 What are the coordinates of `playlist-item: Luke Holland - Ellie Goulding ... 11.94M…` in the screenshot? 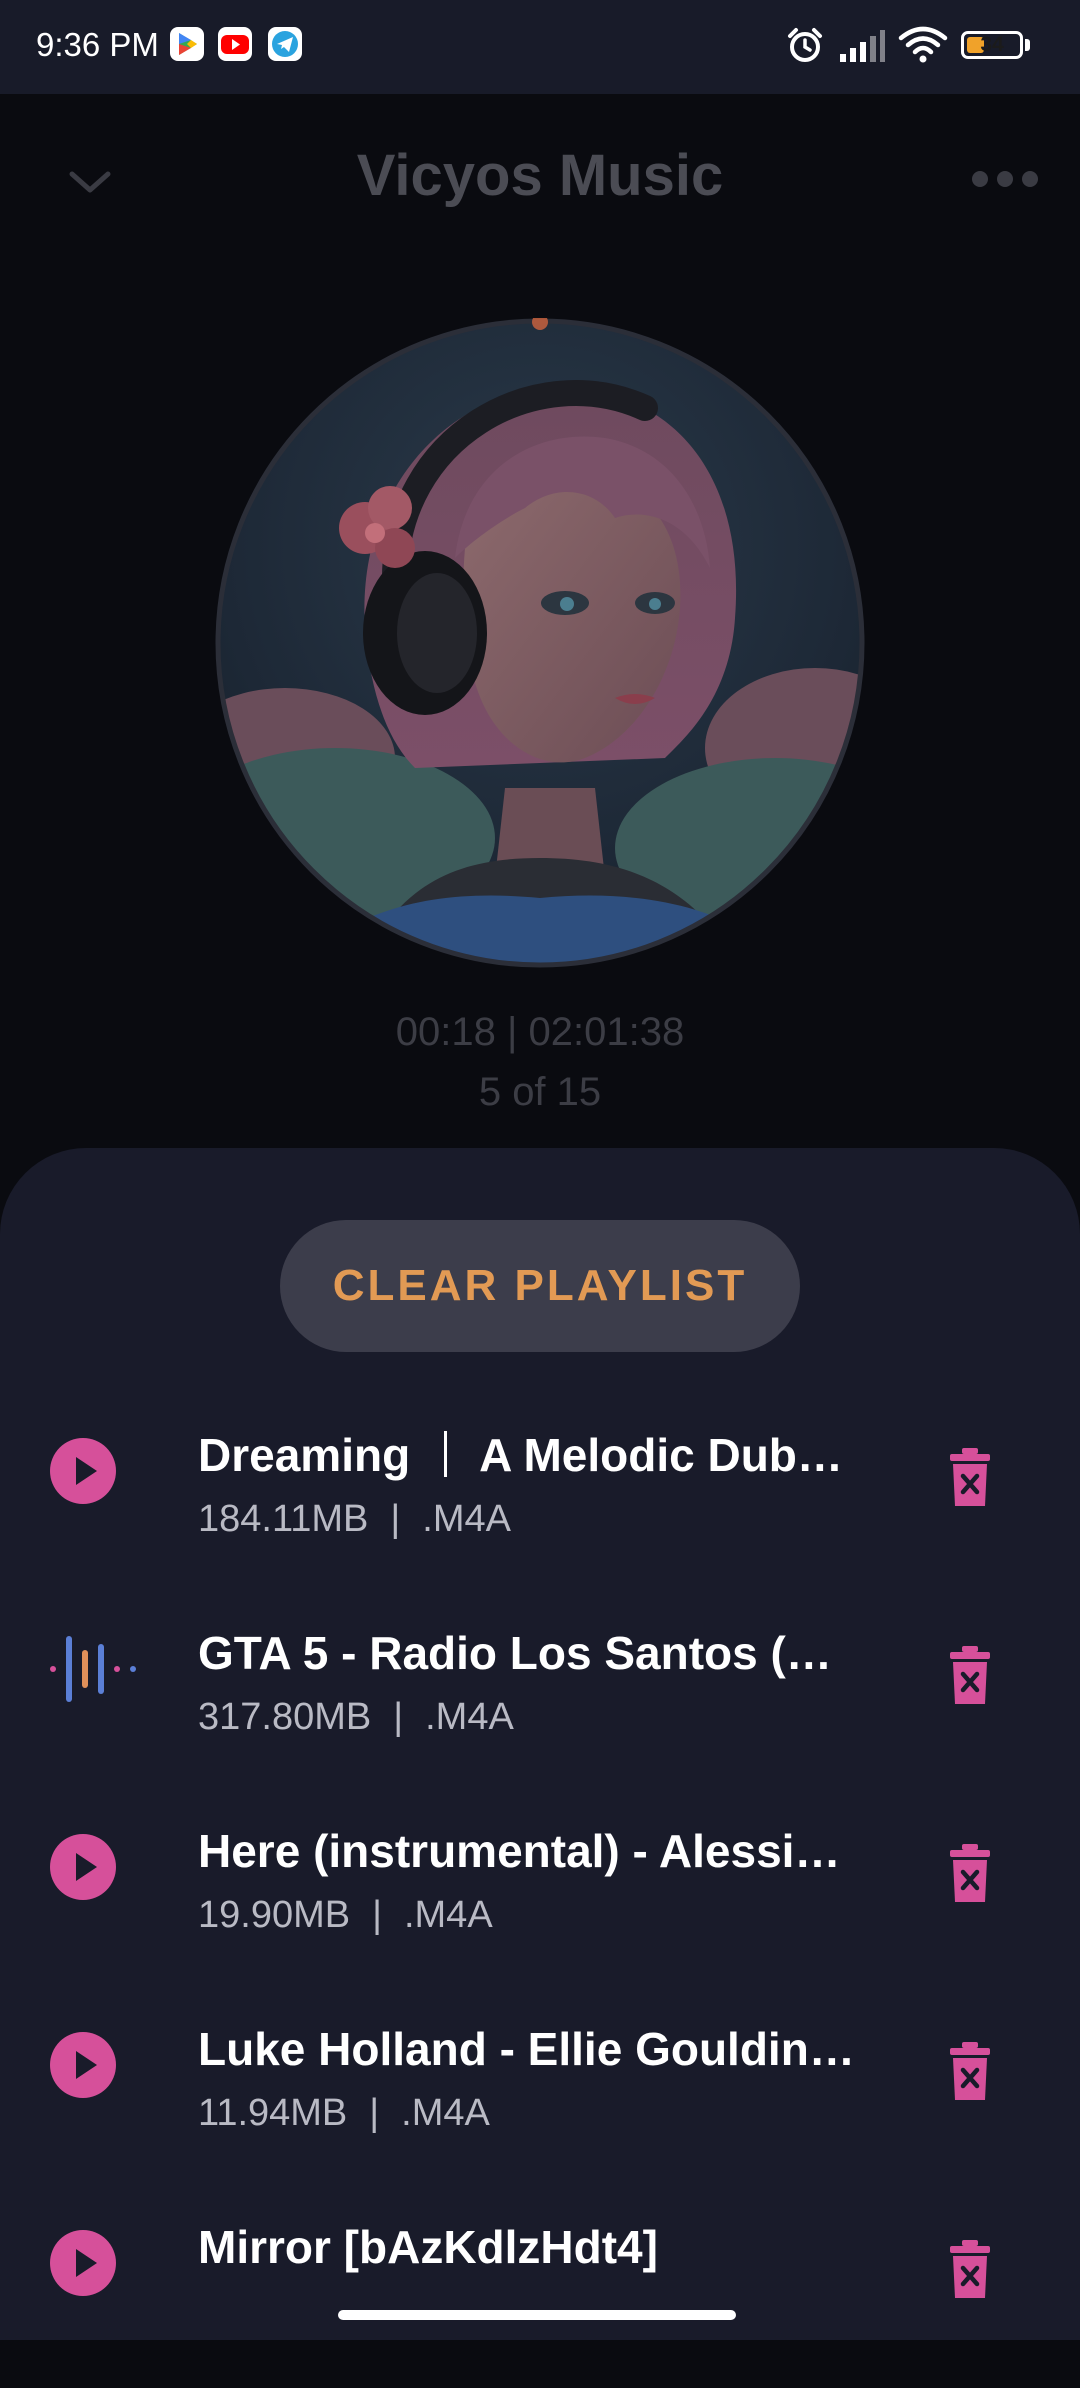 It's located at (540, 2091).